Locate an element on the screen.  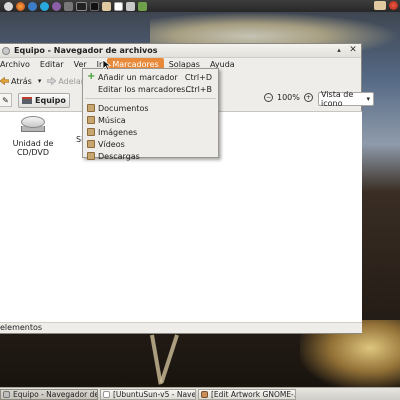
firefox-icon is located at coordinates (20, 6).